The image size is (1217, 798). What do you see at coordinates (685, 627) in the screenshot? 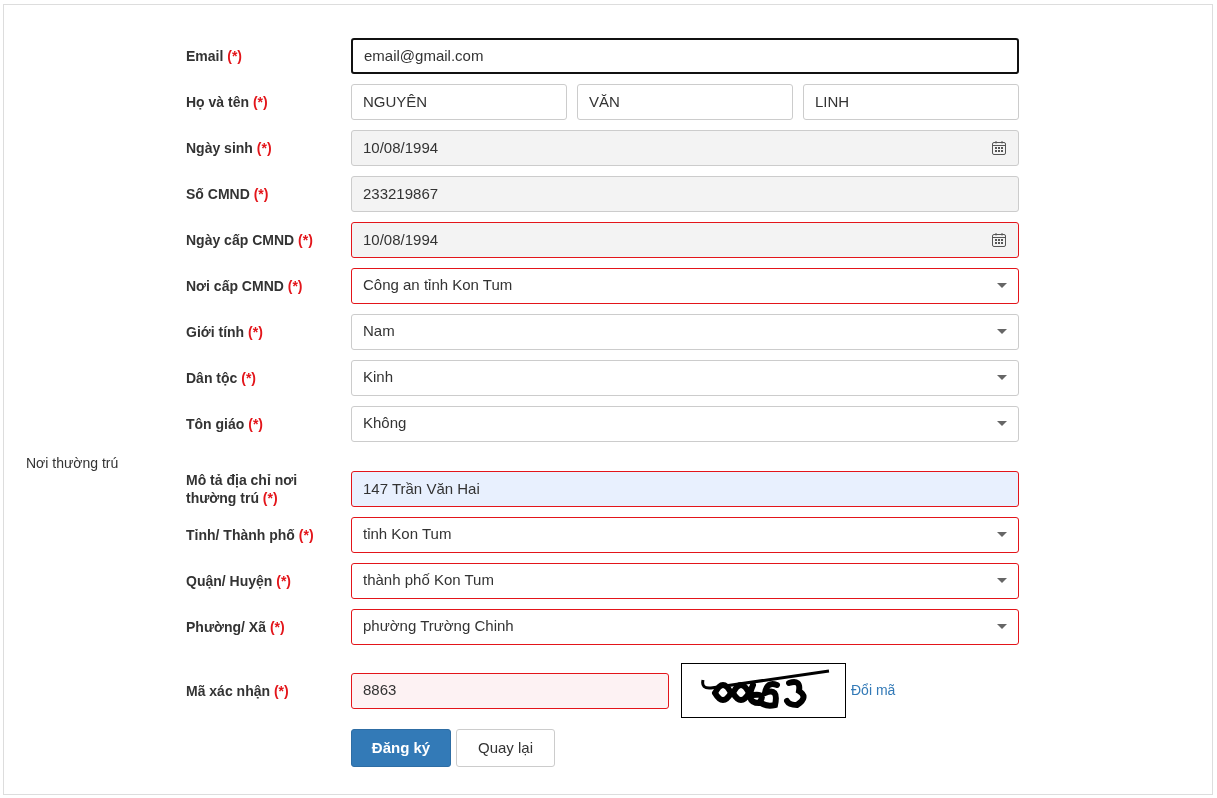
I see `select-dropdown: phường Trường Chinh` at bounding box center [685, 627].